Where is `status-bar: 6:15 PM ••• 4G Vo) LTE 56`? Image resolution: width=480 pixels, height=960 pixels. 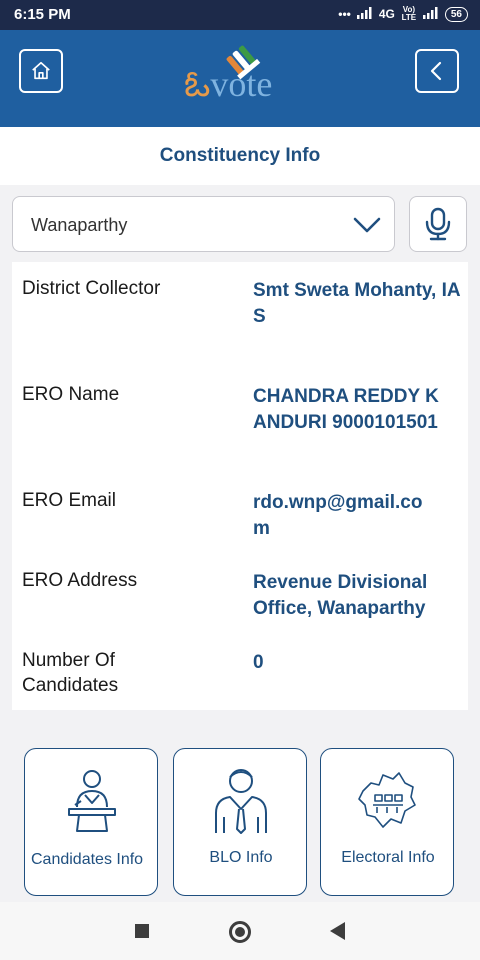 status-bar: 6:15 PM ••• 4G Vo) LTE 56 is located at coordinates (240, 15).